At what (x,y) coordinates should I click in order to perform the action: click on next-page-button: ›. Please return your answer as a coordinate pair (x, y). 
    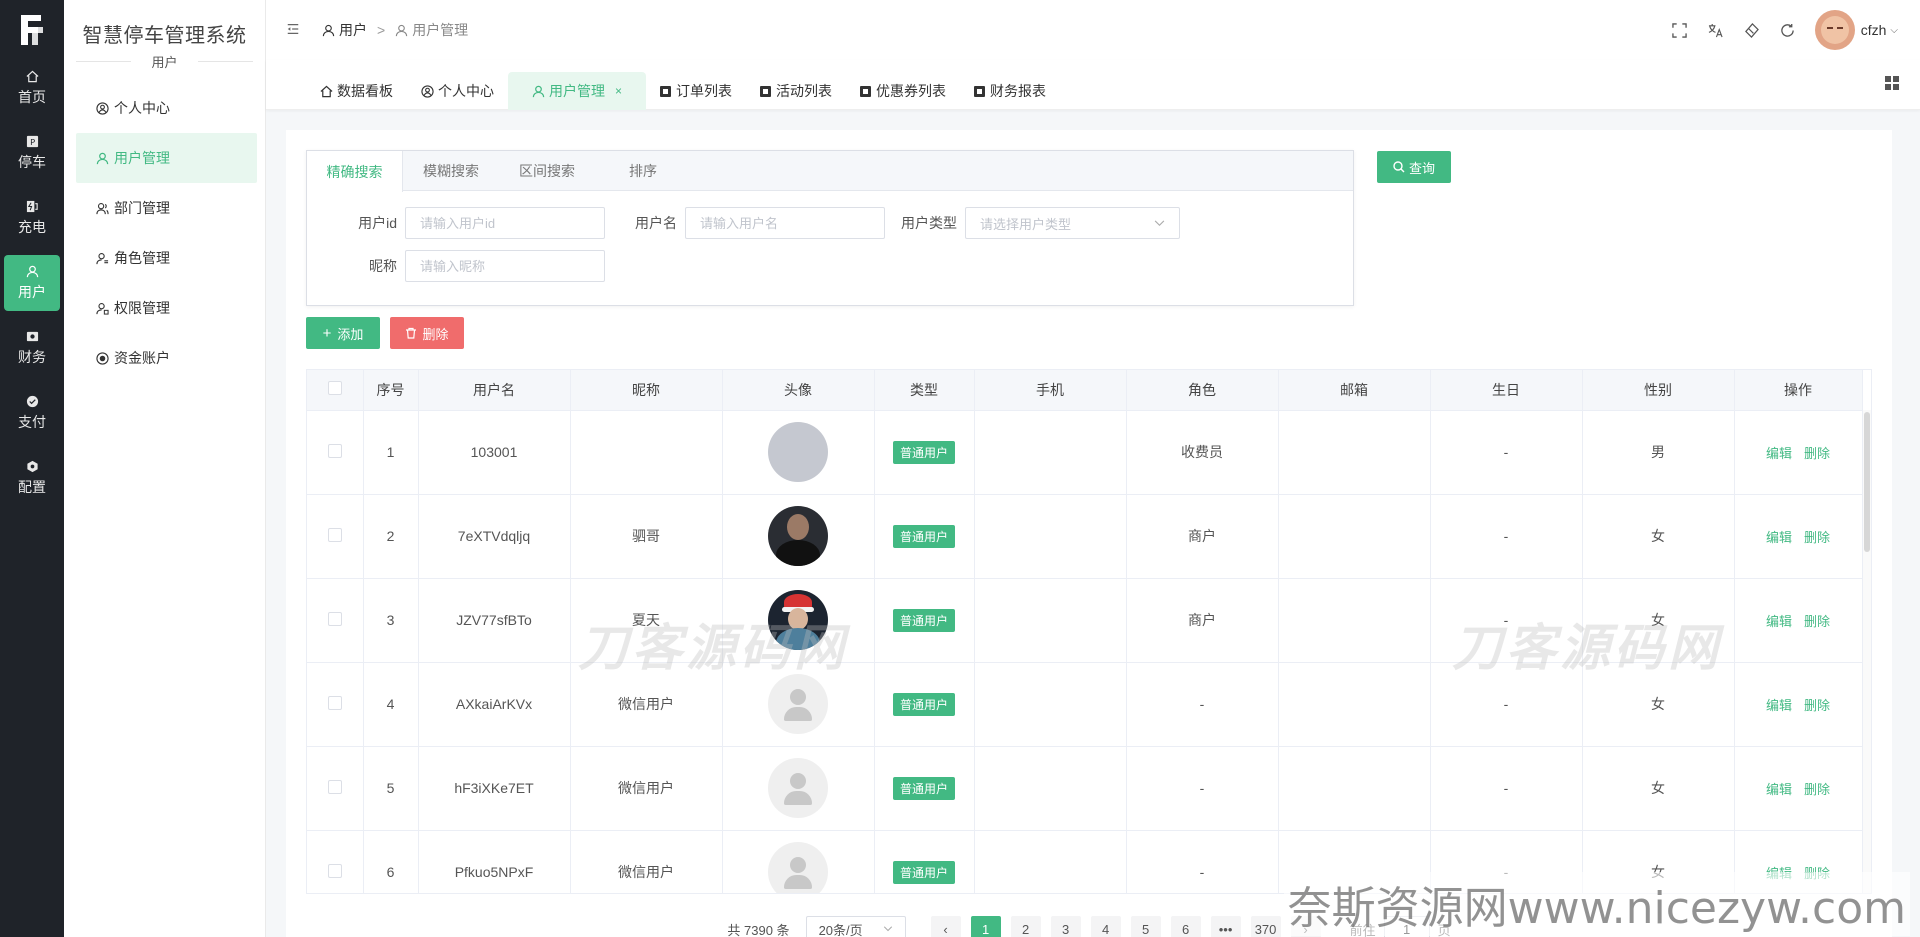
    Looking at the image, I should click on (1305, 926).